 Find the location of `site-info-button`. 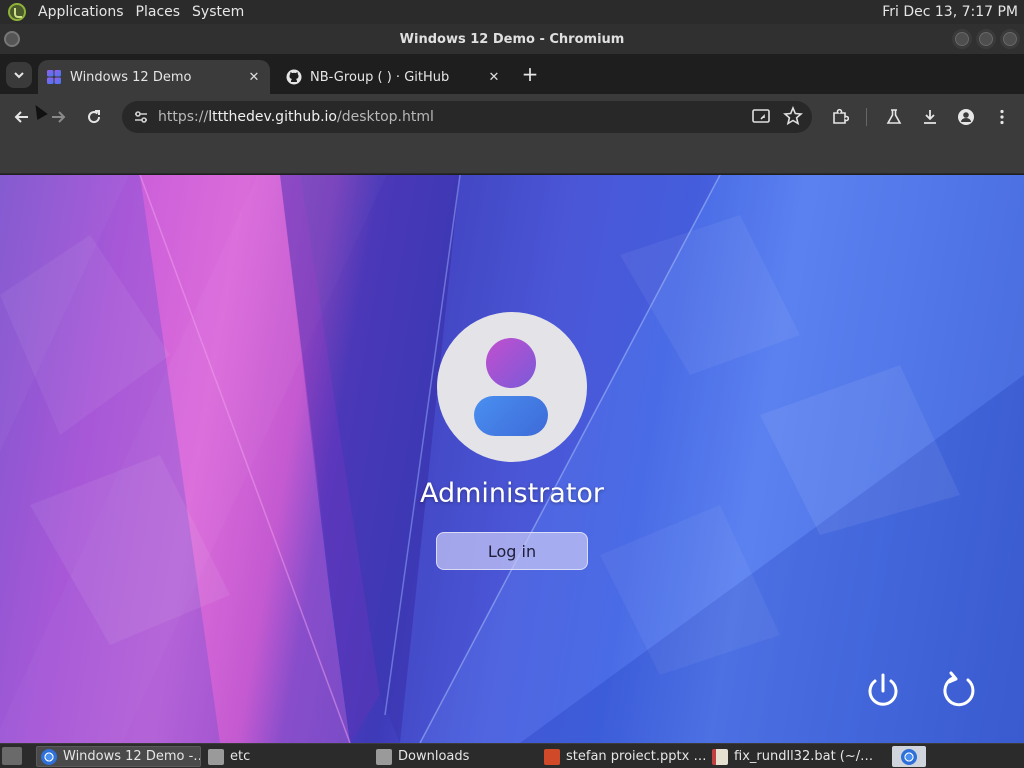

site-info-button is located at coordinates (141, 117).